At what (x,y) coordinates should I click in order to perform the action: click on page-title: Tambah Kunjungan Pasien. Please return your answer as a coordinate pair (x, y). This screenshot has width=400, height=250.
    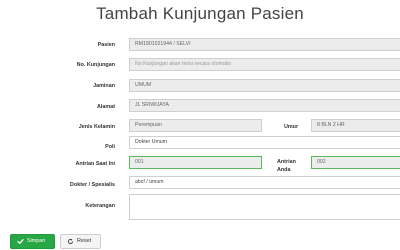
    Looking at the image, I should click on (200, 13).